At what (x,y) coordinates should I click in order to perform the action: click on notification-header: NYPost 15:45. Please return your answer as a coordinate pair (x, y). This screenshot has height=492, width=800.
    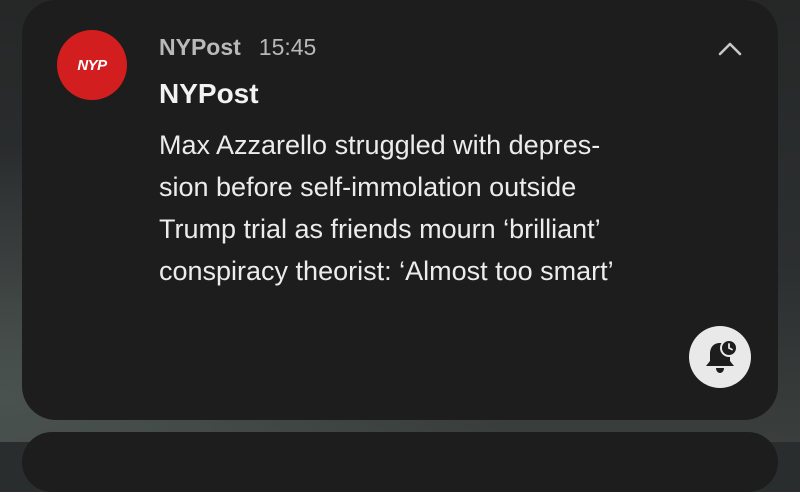
    Looking at the image, I should click on (237, 47).